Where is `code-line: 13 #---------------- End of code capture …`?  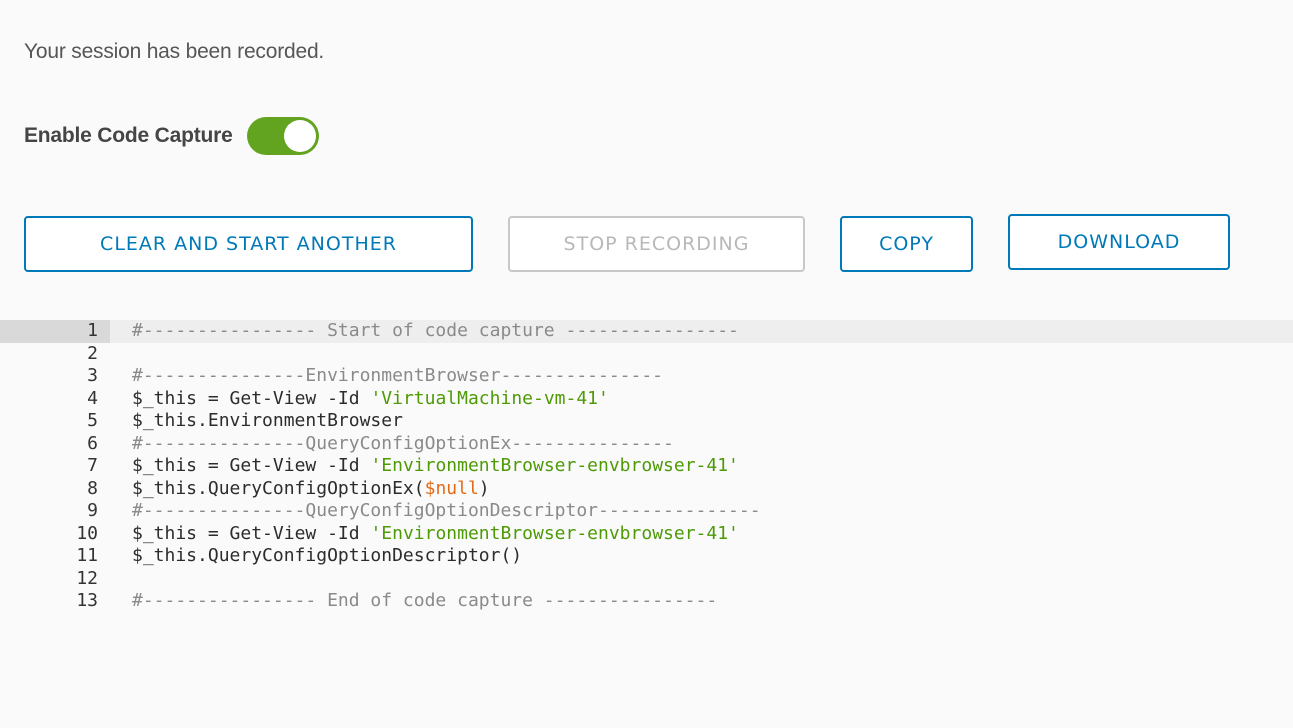
code-line: 13 #---------------- End of code capture … is located at coordinates (646, 601).